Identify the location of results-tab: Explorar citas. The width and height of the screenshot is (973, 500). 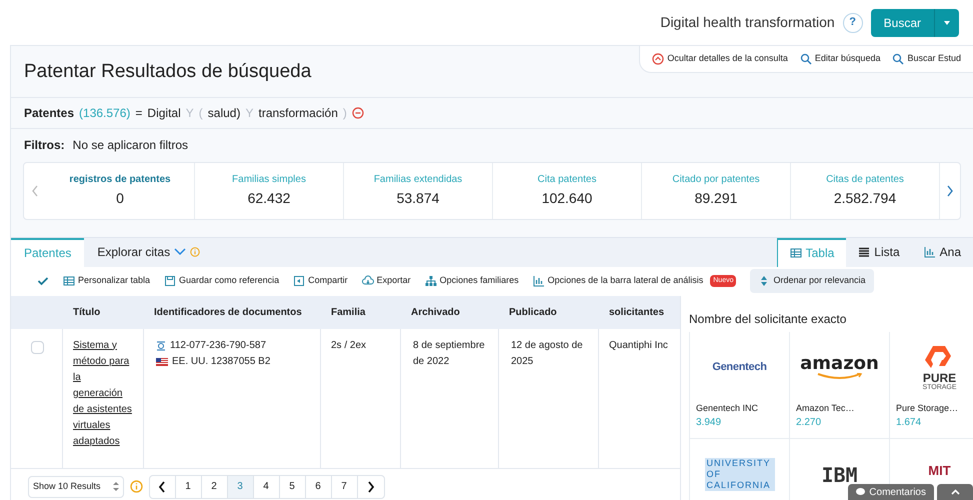
(149, 252).